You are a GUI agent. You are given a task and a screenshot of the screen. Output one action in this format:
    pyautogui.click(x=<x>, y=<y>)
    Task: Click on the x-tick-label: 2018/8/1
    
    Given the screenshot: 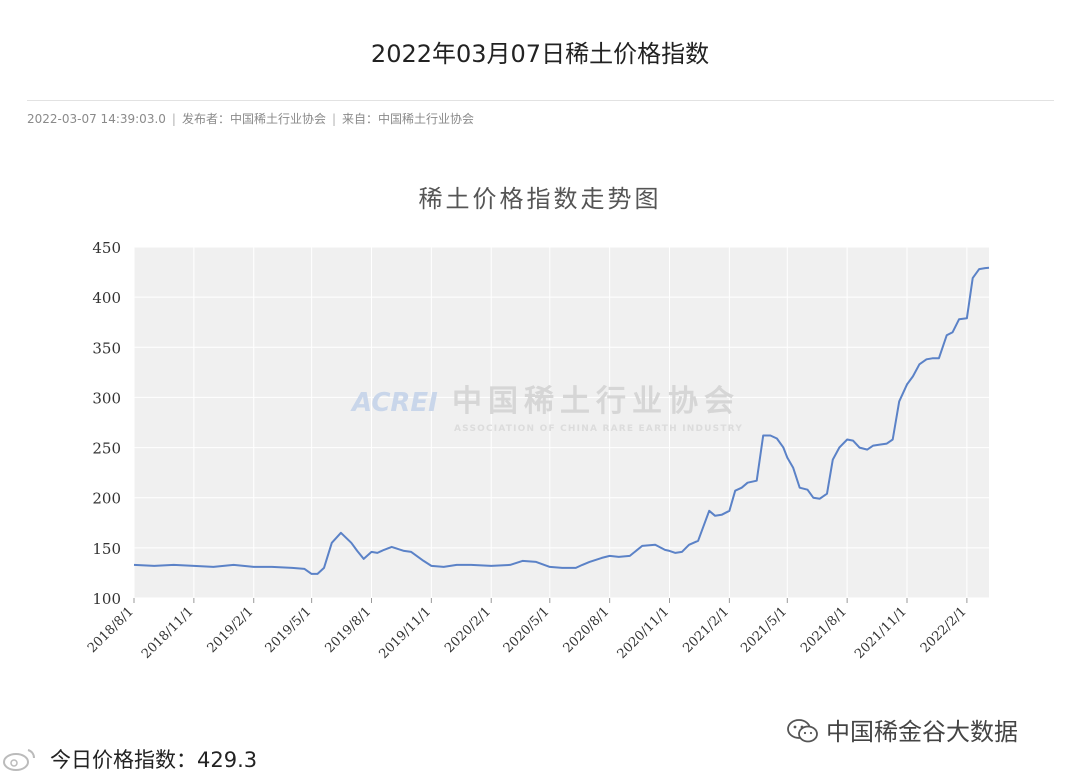 What is the action you would take?
    pyautogui.click(x=111, y=630)
    